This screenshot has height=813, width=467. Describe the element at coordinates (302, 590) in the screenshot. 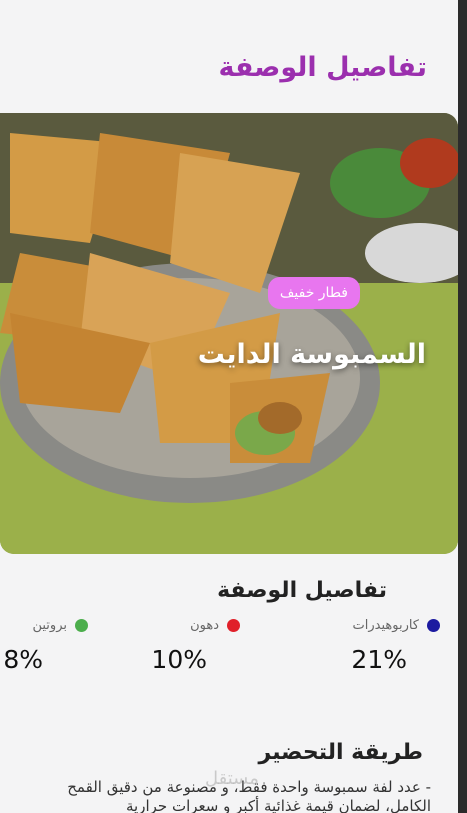

I see `details-section-title: تفاصيل الوصفة` at that location.